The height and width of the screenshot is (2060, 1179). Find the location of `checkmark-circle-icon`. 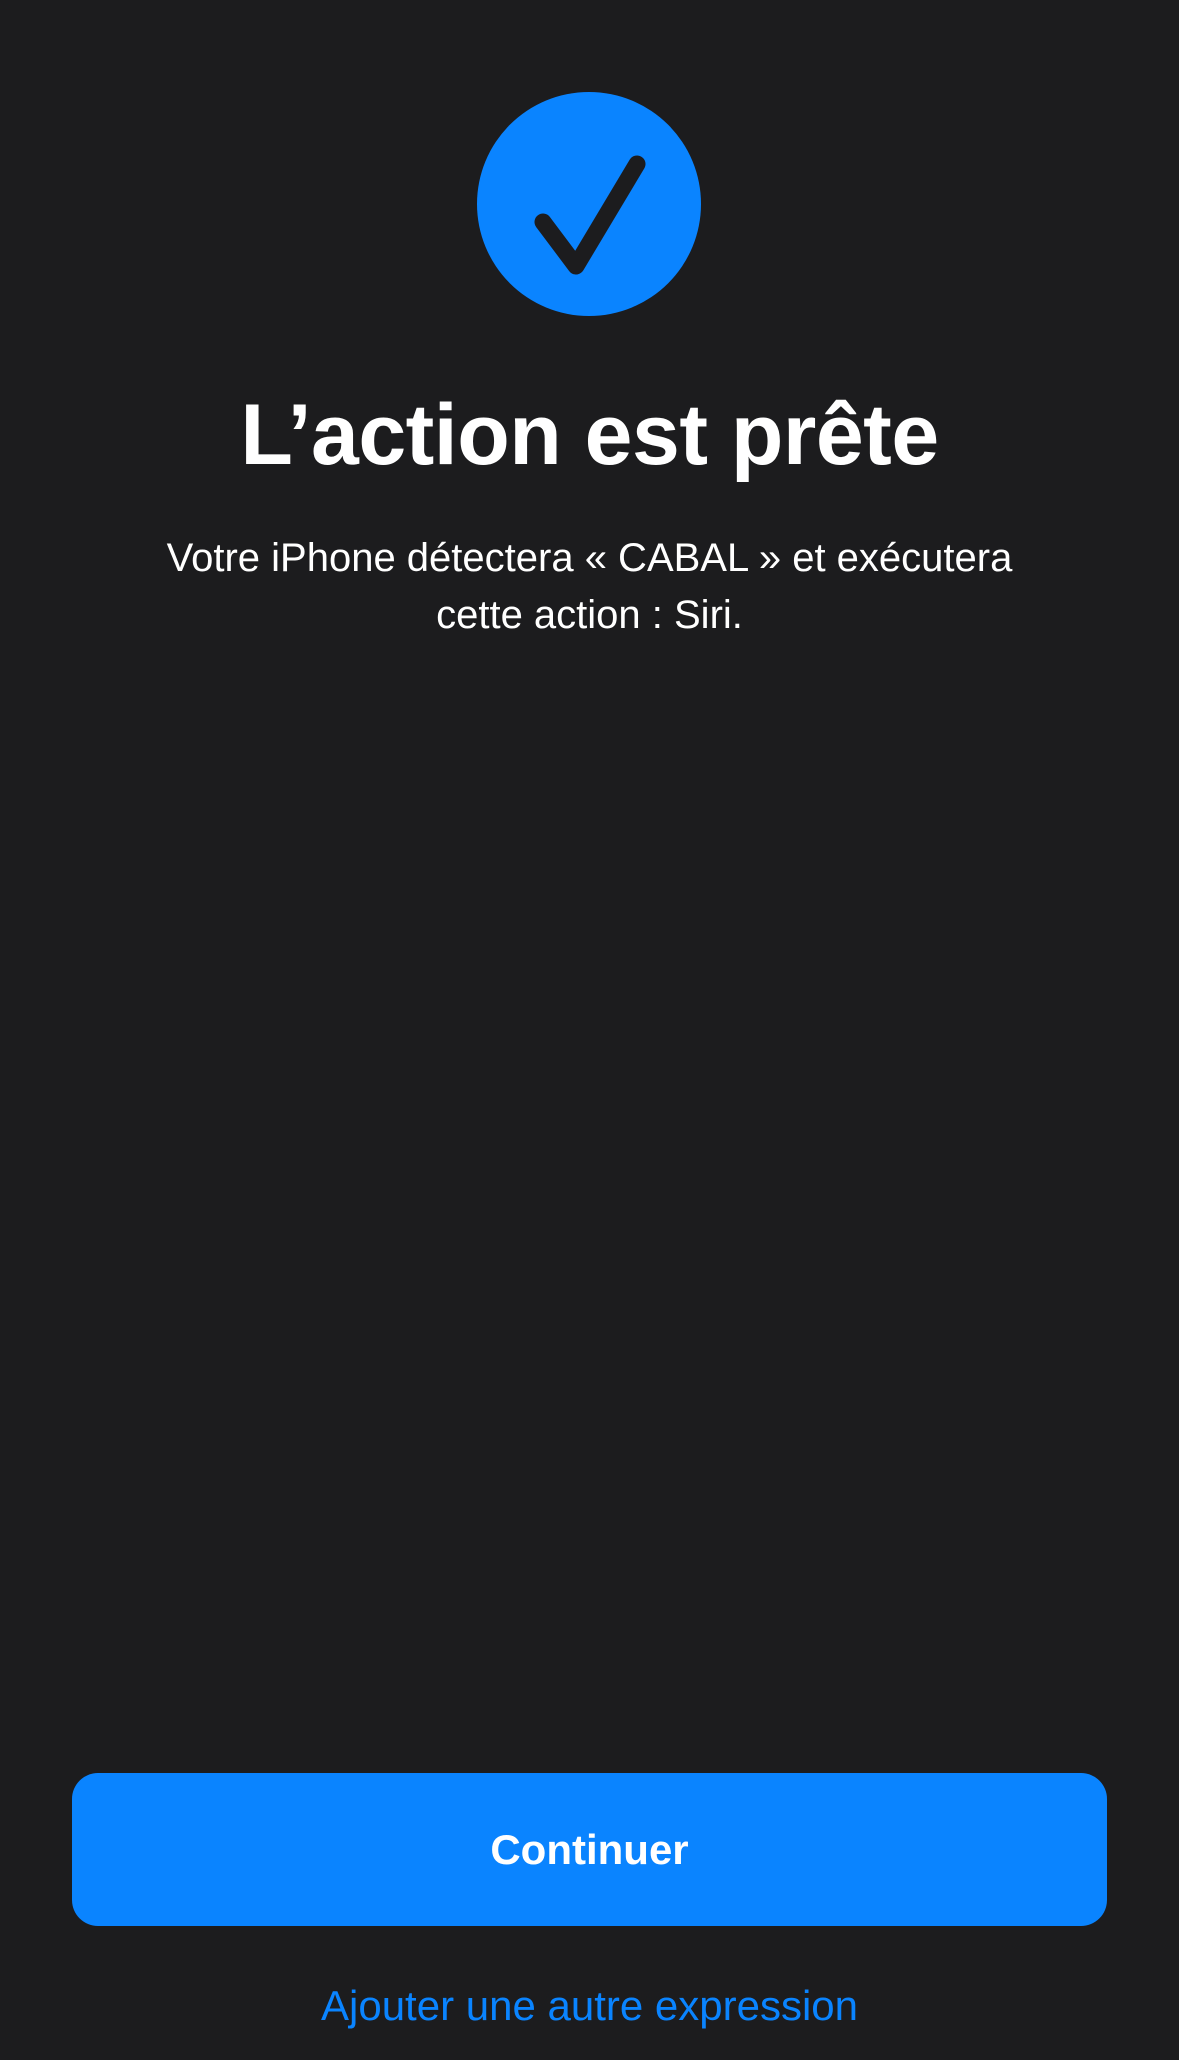

checkmark-circle-icon is located at coordinates (589, 204).